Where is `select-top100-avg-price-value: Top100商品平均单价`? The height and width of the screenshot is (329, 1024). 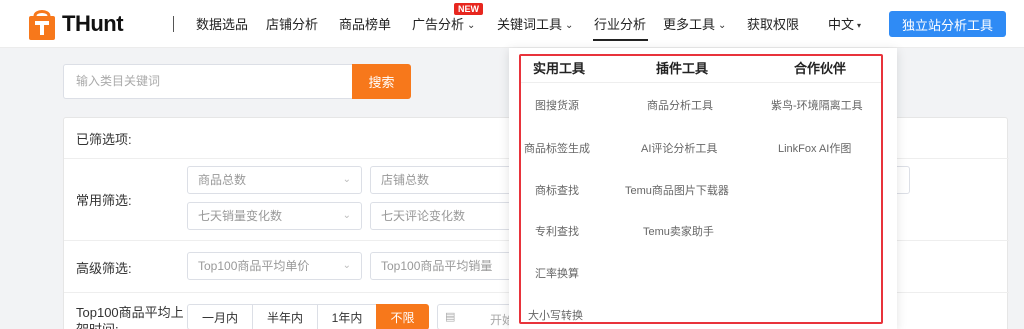 select-top100-avg-price-value: Top100商品平均单价 is located at coordinates (254, 266).